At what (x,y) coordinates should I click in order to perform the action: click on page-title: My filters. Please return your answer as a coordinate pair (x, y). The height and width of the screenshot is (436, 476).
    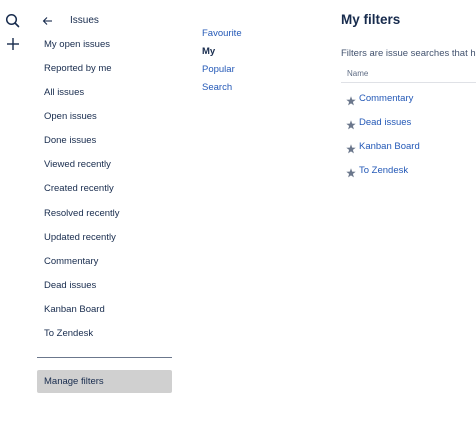
    Looking at the image, I should click on (371, 19).